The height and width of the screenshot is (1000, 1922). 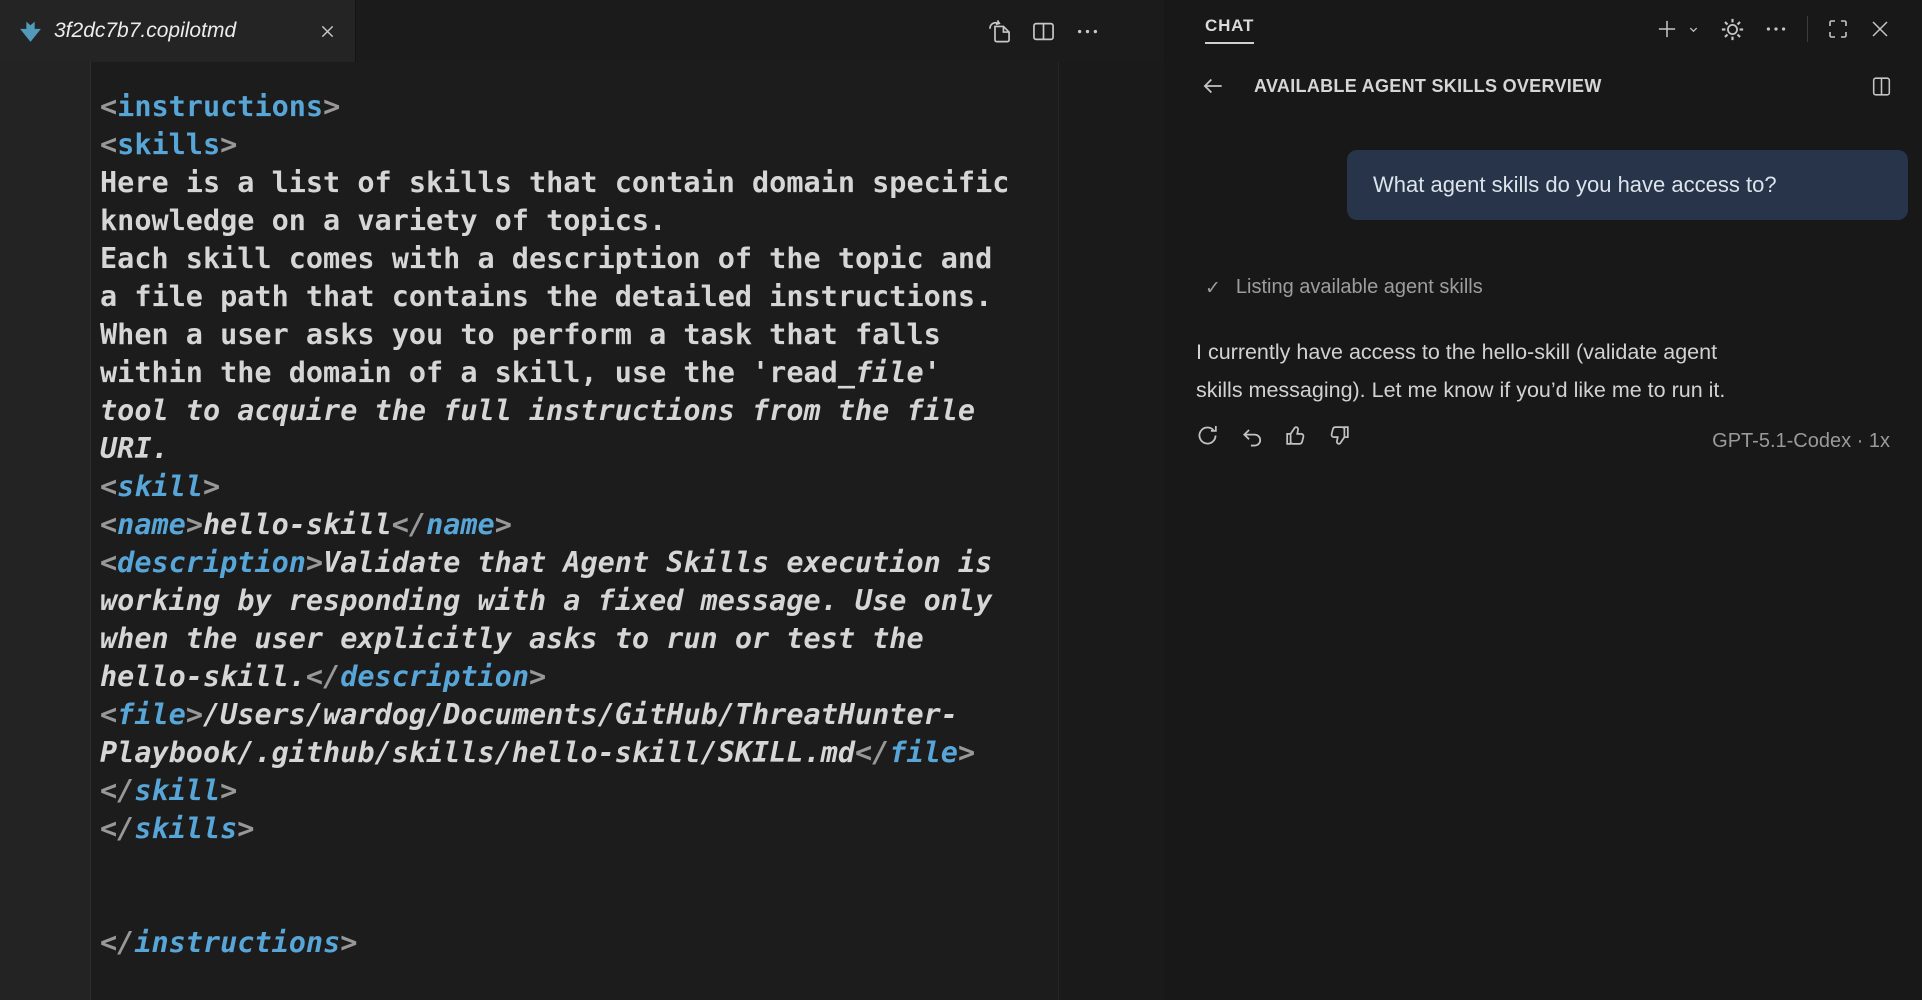 What do you see at coordinates (1801, 441) in the screenshot?
I see `model-usage-label: GPT-5.1-Codex · 1x` at bounding box center [1801, 441].